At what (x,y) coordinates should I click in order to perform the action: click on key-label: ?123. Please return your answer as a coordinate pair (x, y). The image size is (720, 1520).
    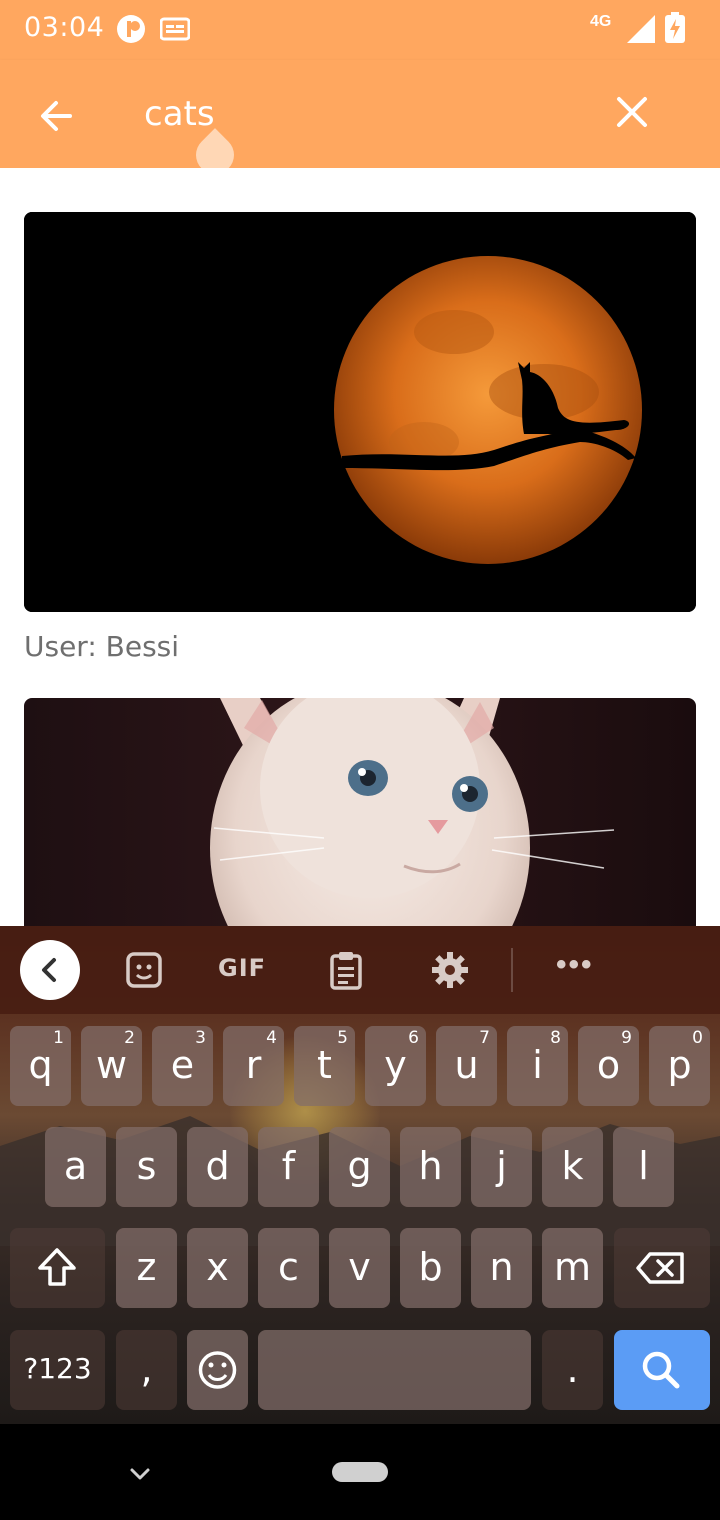
    Looking at the image, I should click on (57, 1368).